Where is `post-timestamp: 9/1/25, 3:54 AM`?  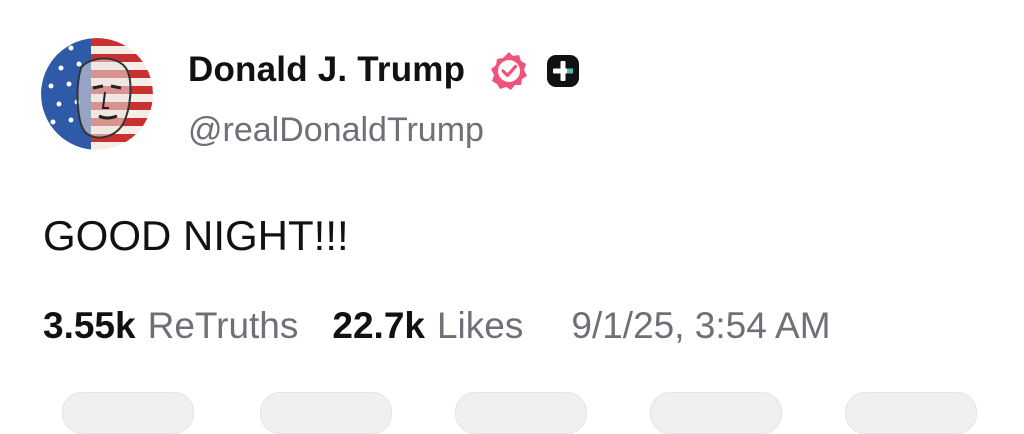 post-timestamp: 9/1/25, 3:54 AM is located at coordinates (701, 325).